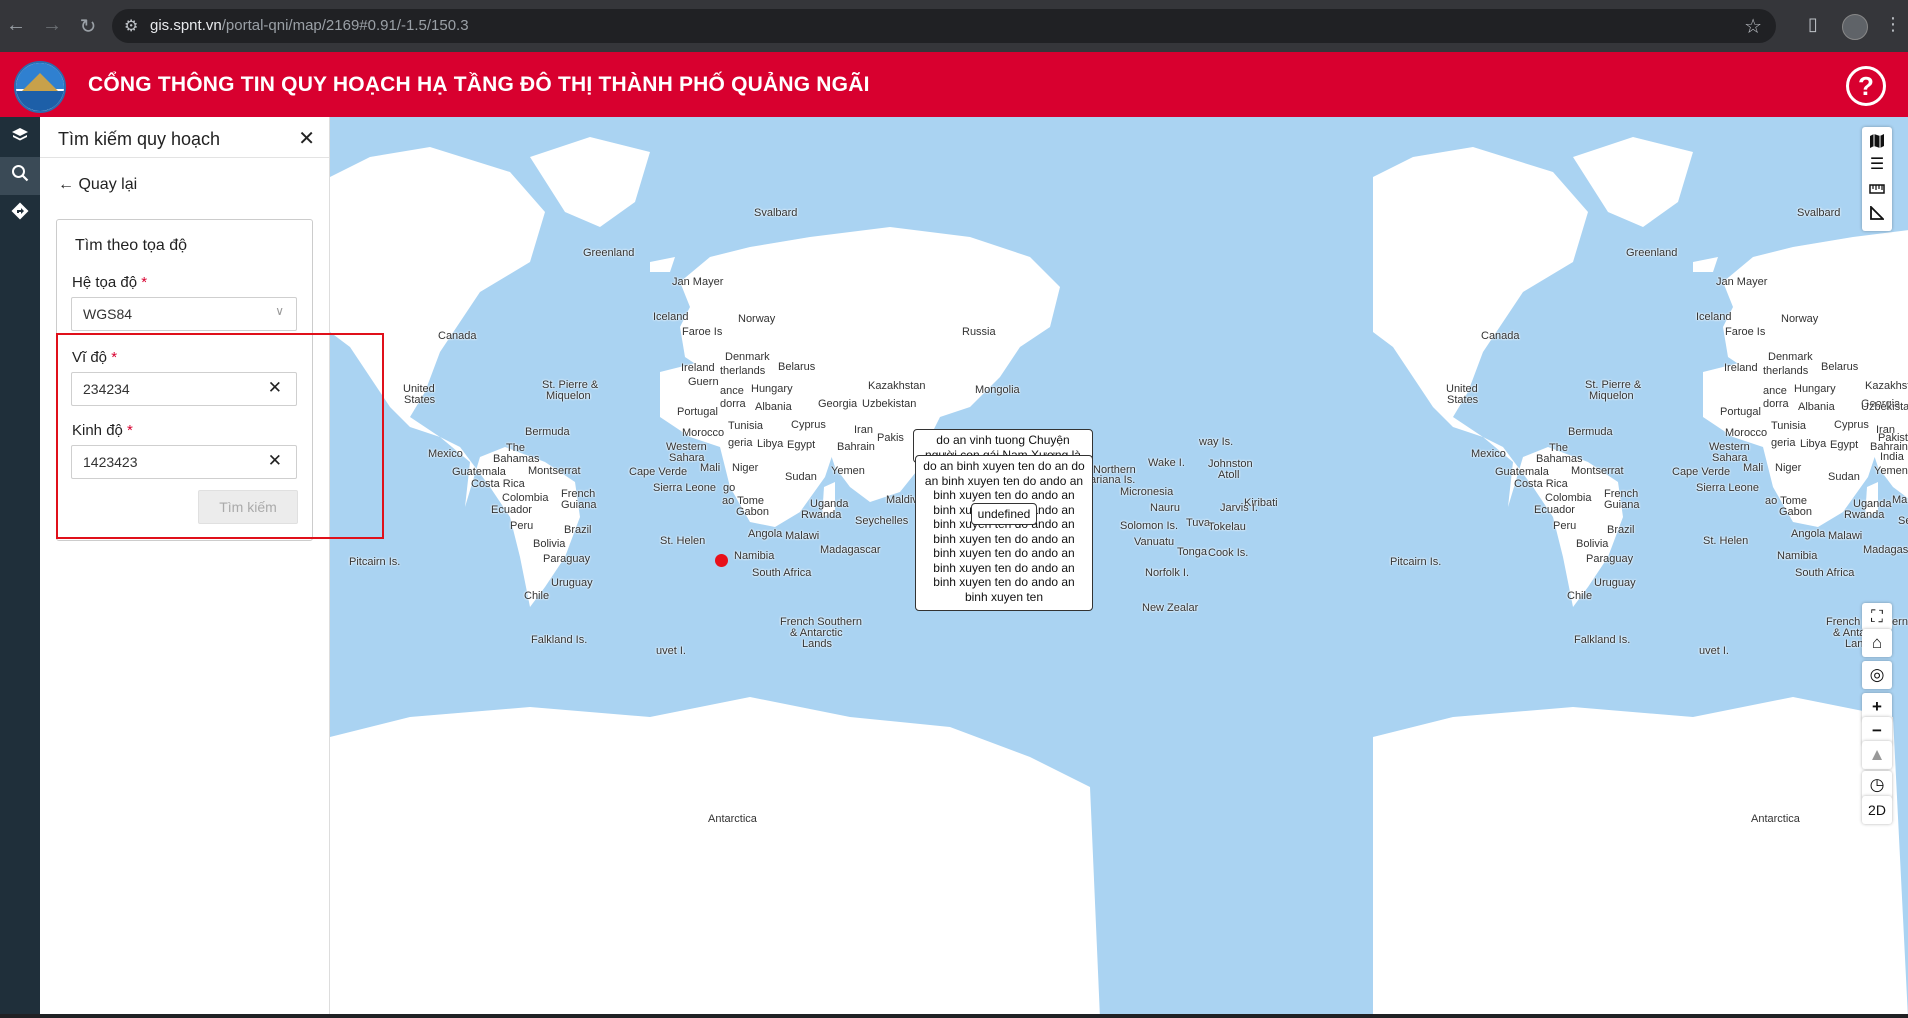 The width and height of the screenshot is (1908, 1018). Describe the element at coordinates (1884, 407) in the screenshot. I see `map-place-label: Uzbekistan` at that location.